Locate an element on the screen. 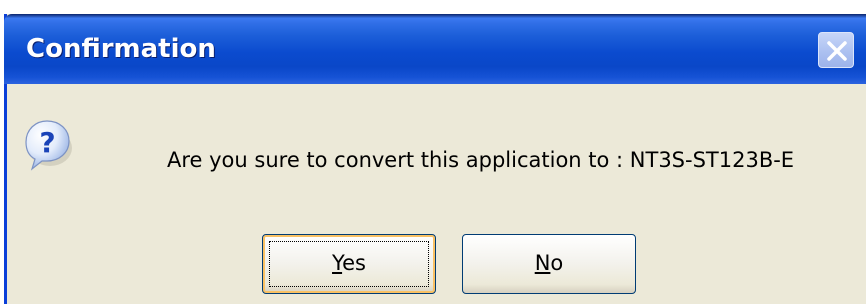 The width and height of the screenshot is (866, 304). no-accelerator: N is located at coordinates (542, 263).